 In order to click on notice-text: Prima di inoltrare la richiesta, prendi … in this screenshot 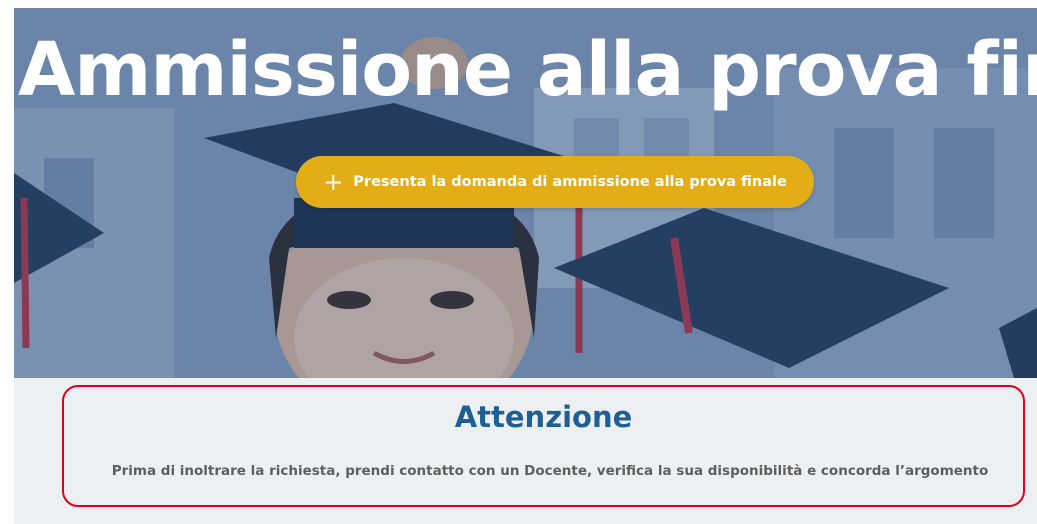, I will do `click(550, 471)`.